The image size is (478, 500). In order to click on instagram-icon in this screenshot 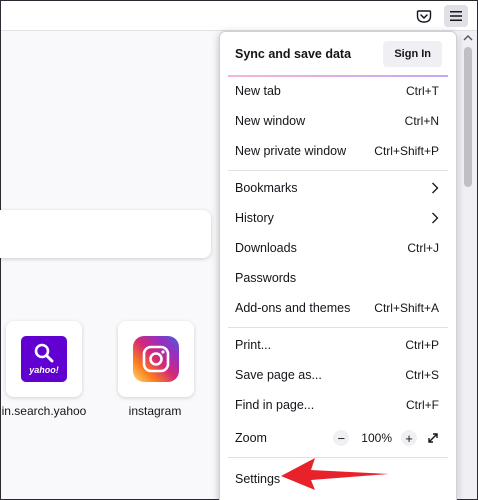, I will do `click(156, 359)`.